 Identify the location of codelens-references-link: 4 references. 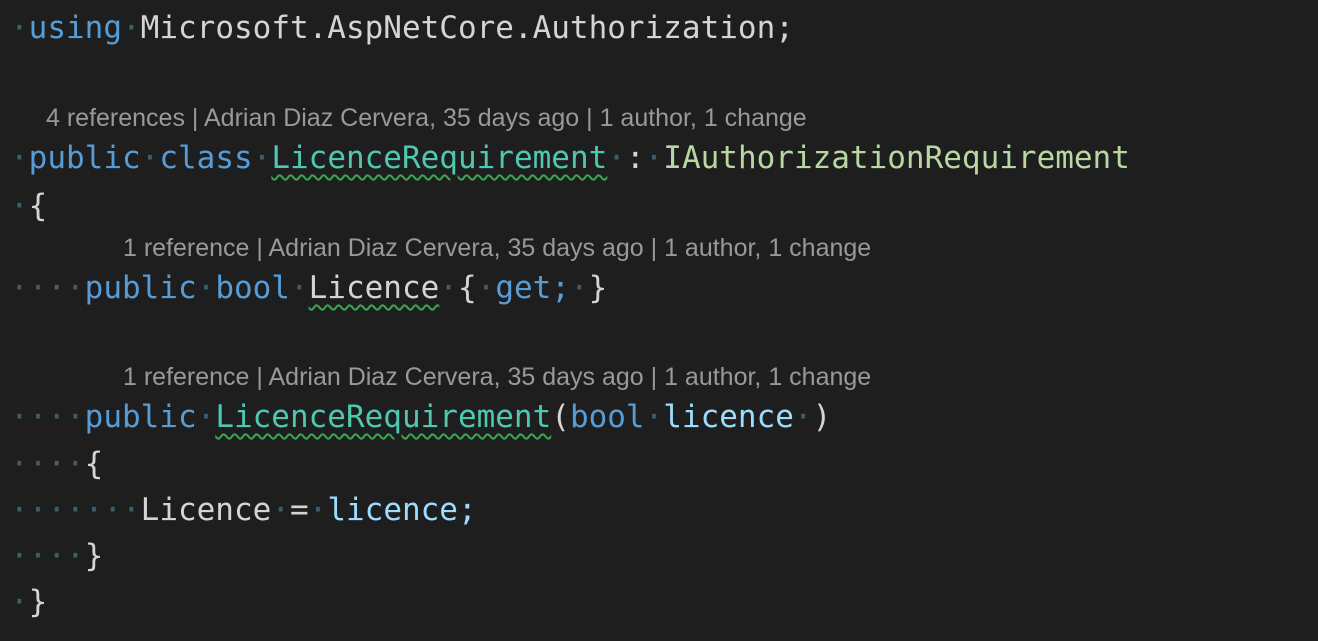
(115, 118).